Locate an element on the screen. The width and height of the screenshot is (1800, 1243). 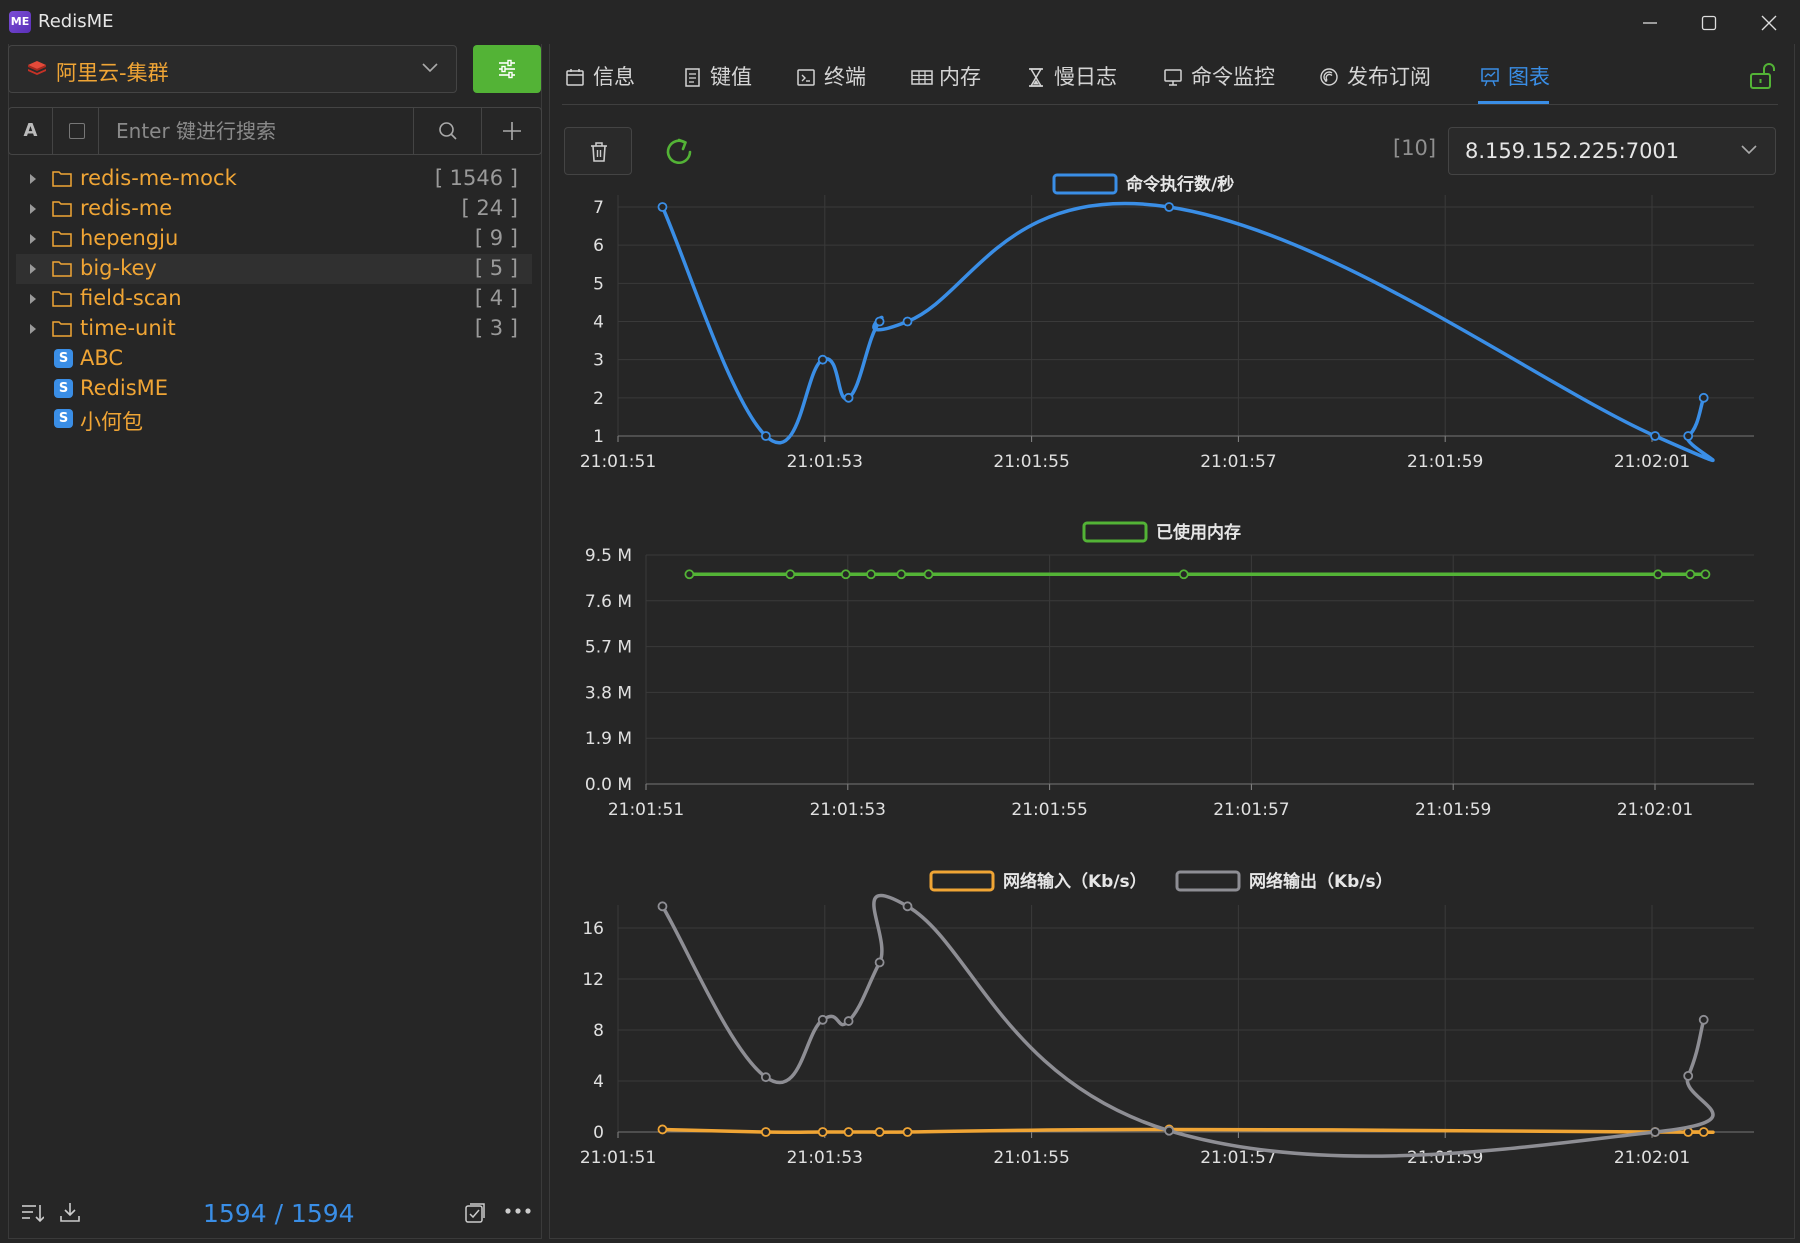
legend-label: 已使用内存 is located at coordinates (1198, 532).